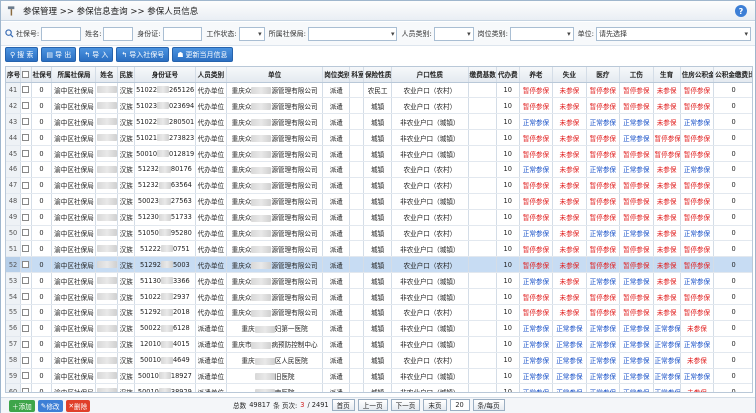 The image size is (756, 413). Describe the element at coordinates (126, 75) in the screenshot. I see `col-header: 民族` at that location.